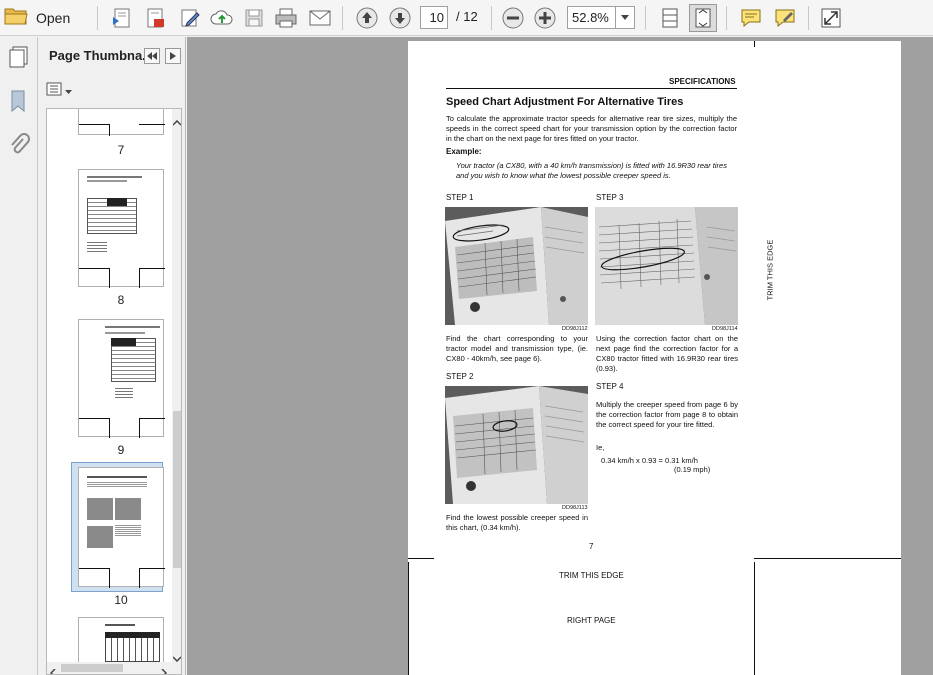 This screenshot has height=675, width=933. What do you see at coordinates (18, 103) in the screenshot?
I see `bookmark-icon` at bounding box center [18, 103].